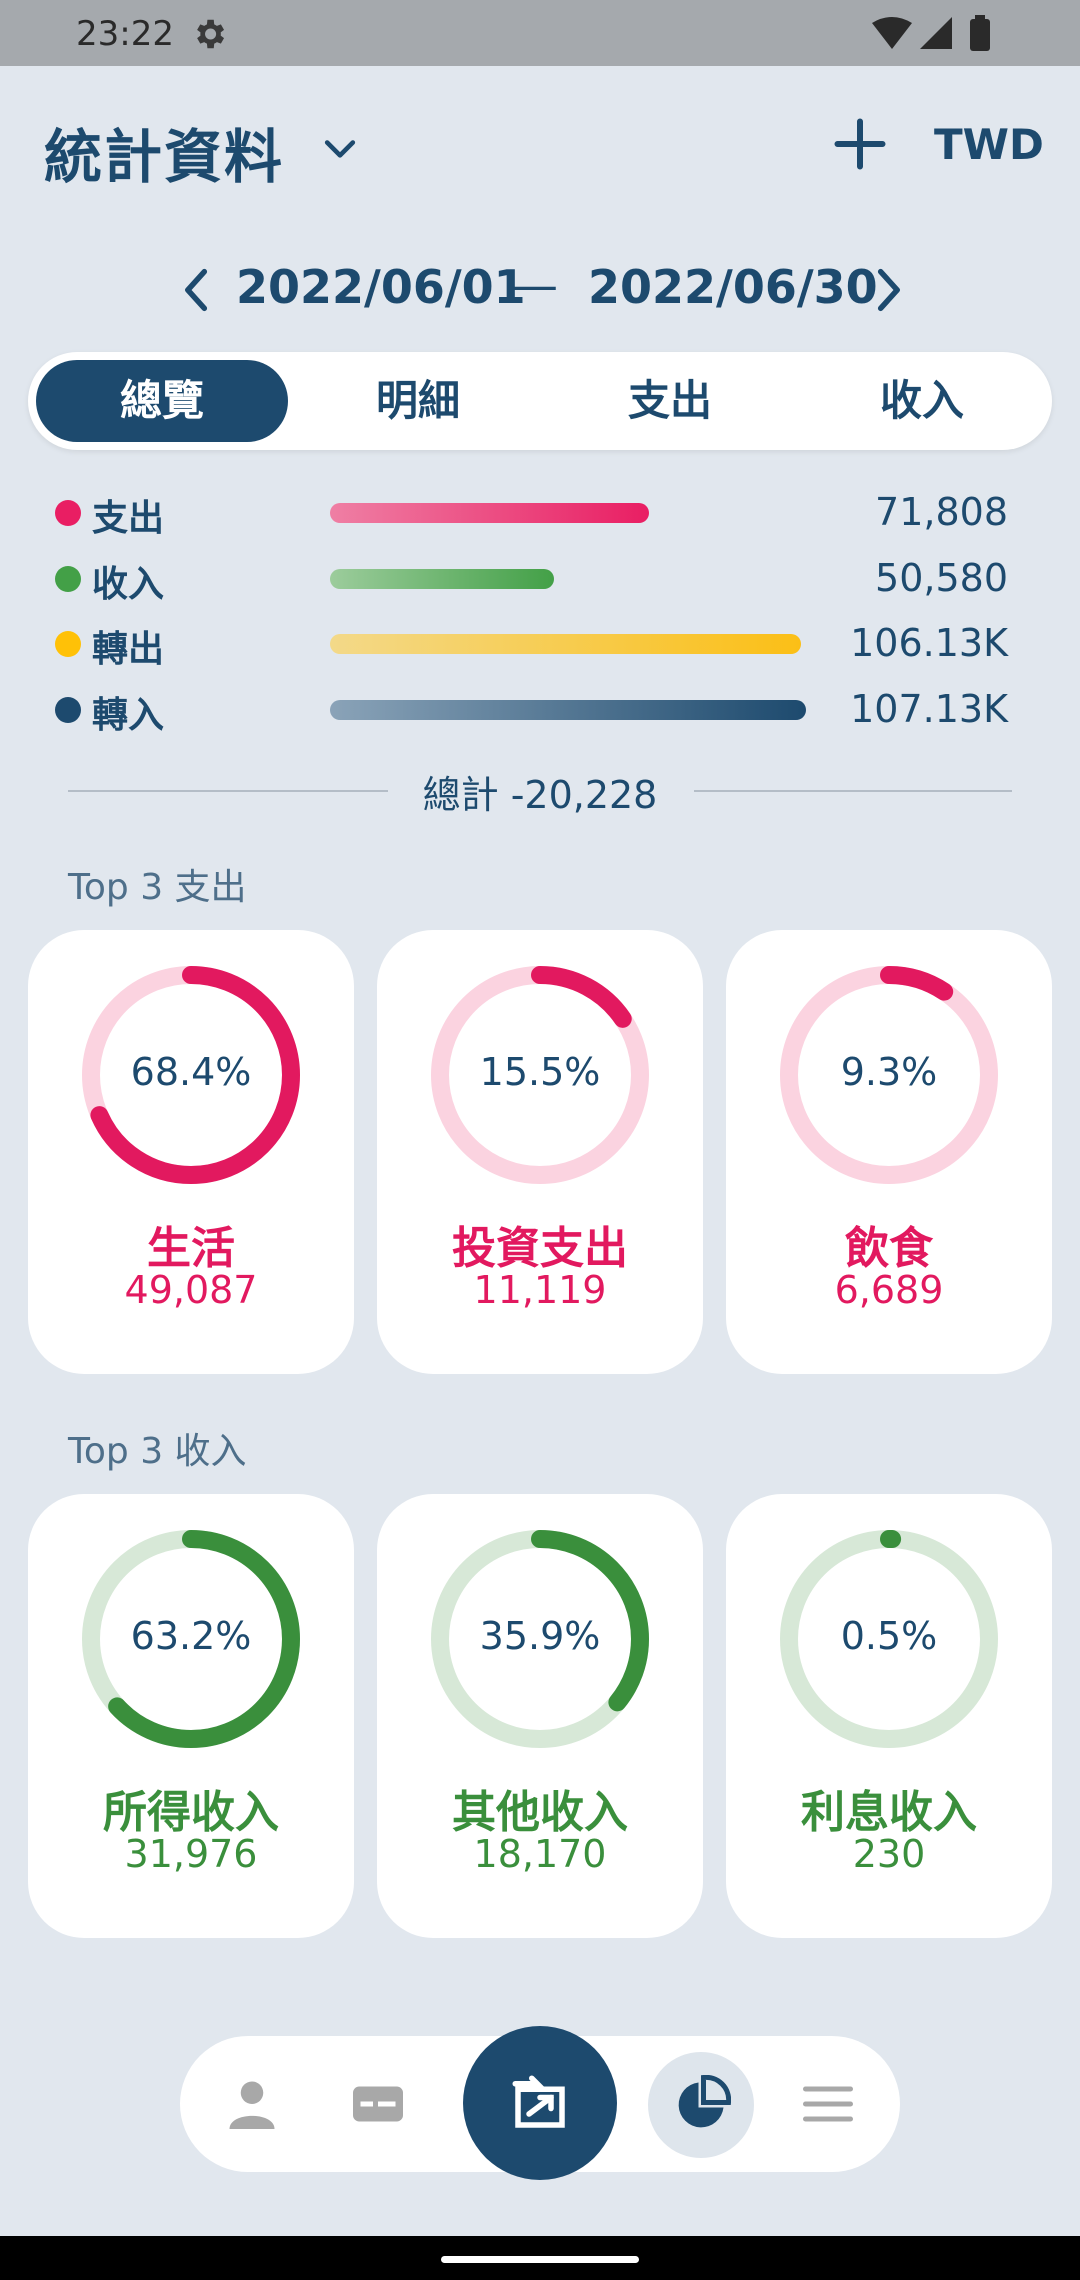  I want to click on date-end: 2022/06/30, so click(733, 287).